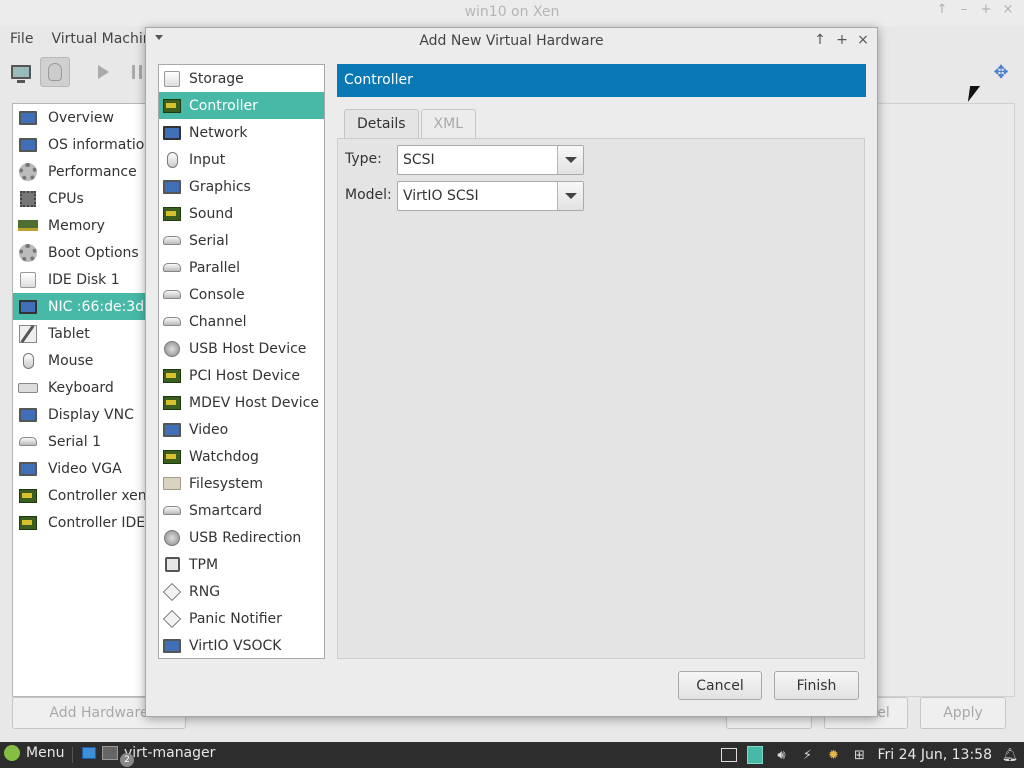  What do you see at coordinates (363, 159) in the screenshot?
I see `type-label: Type:` at bounding box center [363, 159].